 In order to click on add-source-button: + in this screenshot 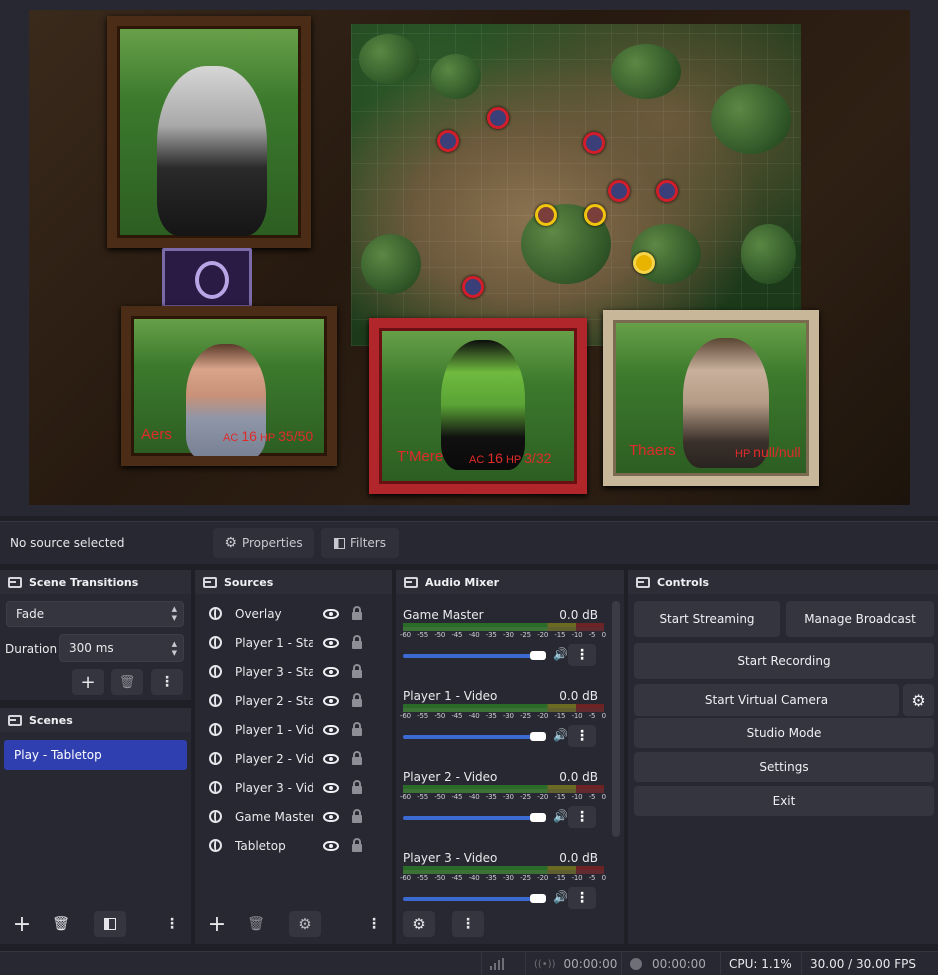, I will do `click(217, 924)`.